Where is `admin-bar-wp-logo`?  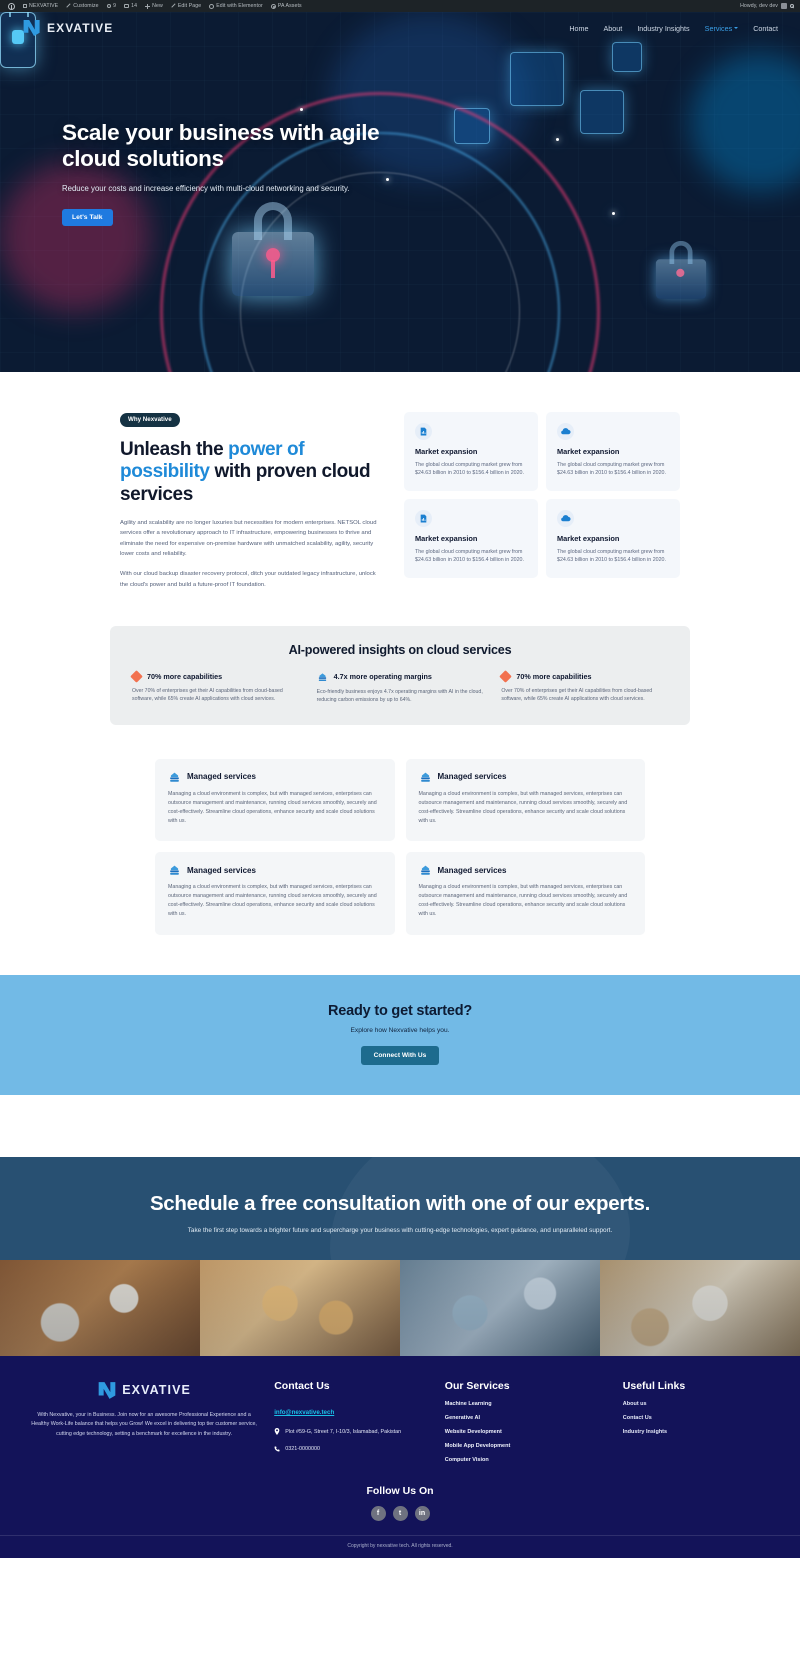
admin-bar-wp-logo is located at coordinates (11, 6).